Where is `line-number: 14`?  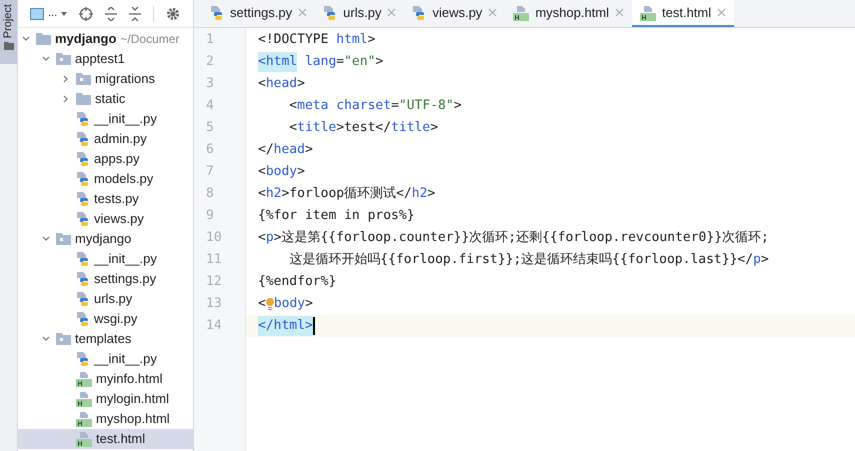 line-number: 14 is located at coordinates (214, 326).